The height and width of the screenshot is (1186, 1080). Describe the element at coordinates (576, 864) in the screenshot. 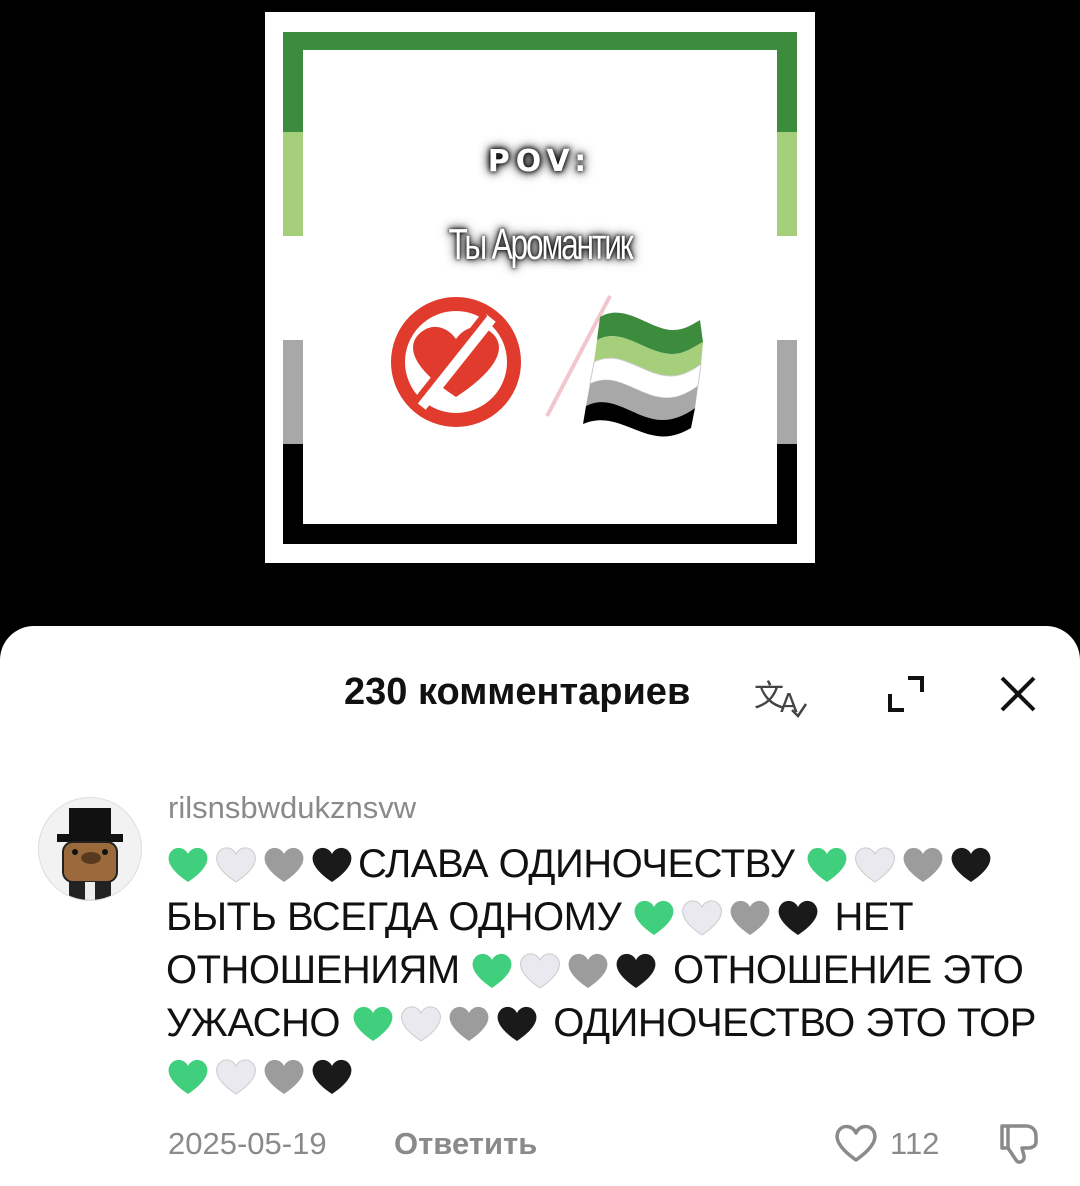

I see `comment-segment: СЛАВА ОДИНОЧЕСТВУ` at that location.